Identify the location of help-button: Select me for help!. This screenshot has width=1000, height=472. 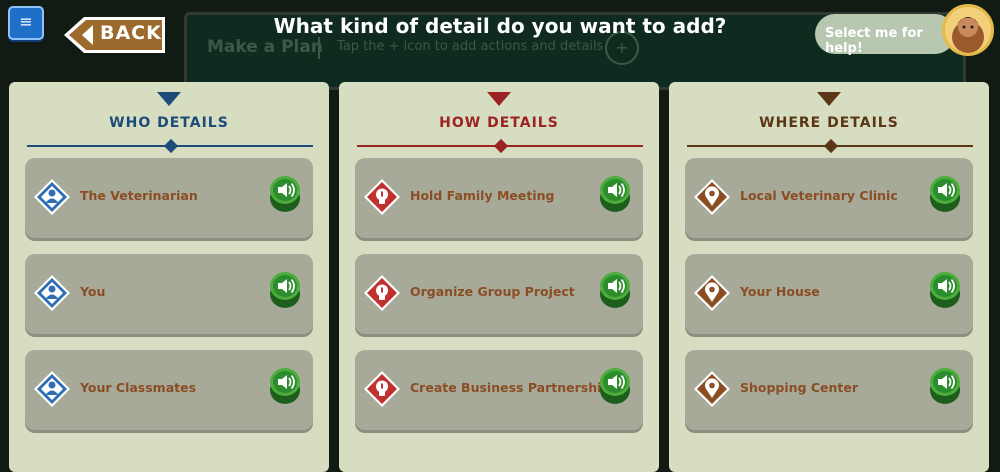
(885, 35).